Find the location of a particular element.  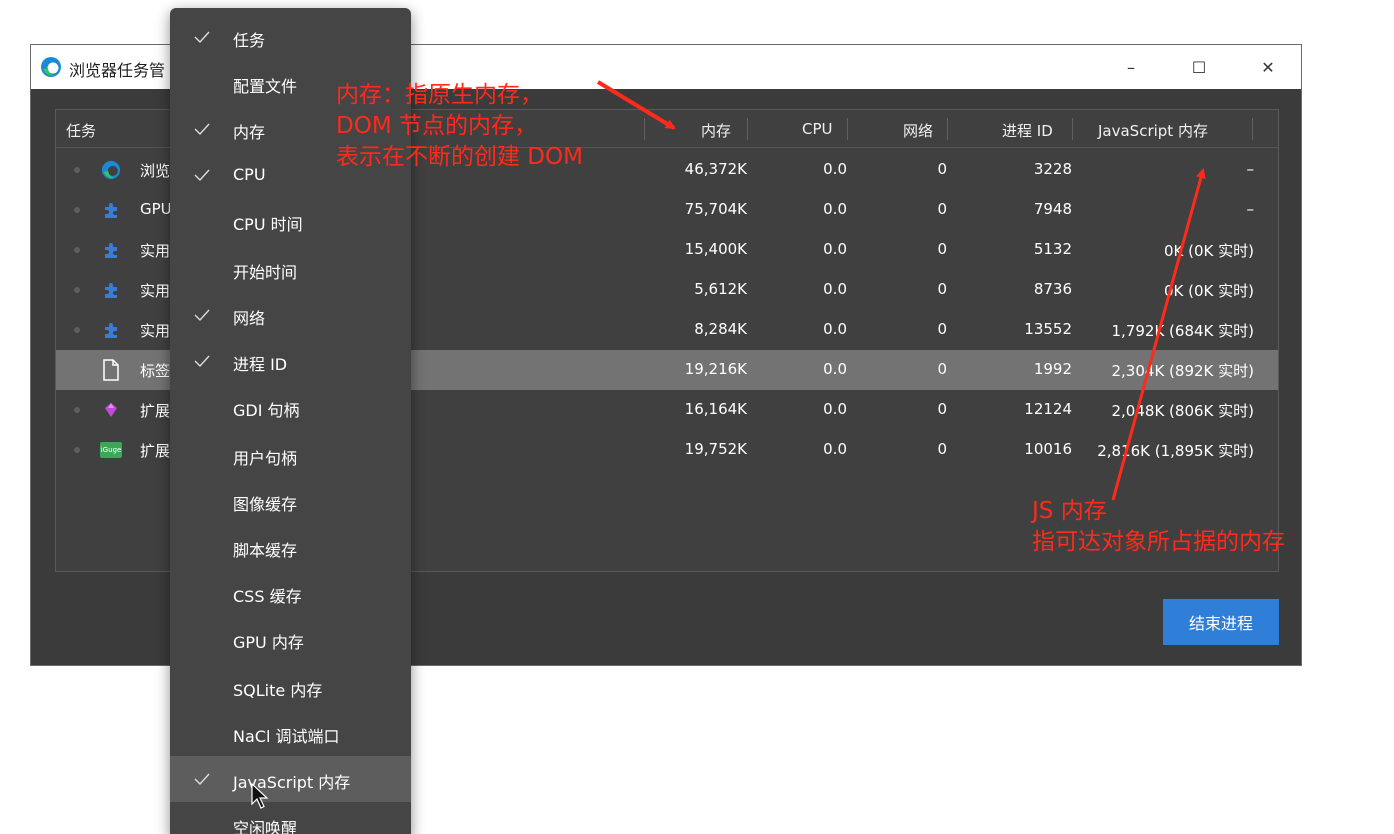

menu-item-gpu-memory: GPU 内存 is located at coordinates (290, 639).